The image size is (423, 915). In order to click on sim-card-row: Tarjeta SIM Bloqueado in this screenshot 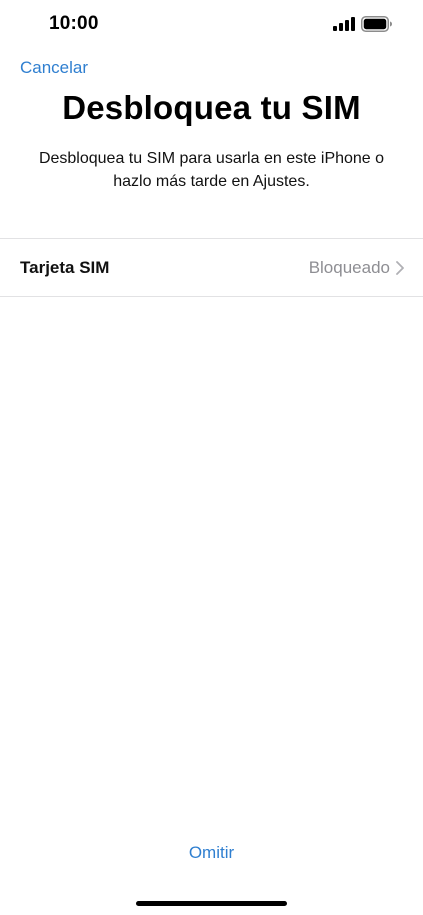, I will do `click(211, 267)`.